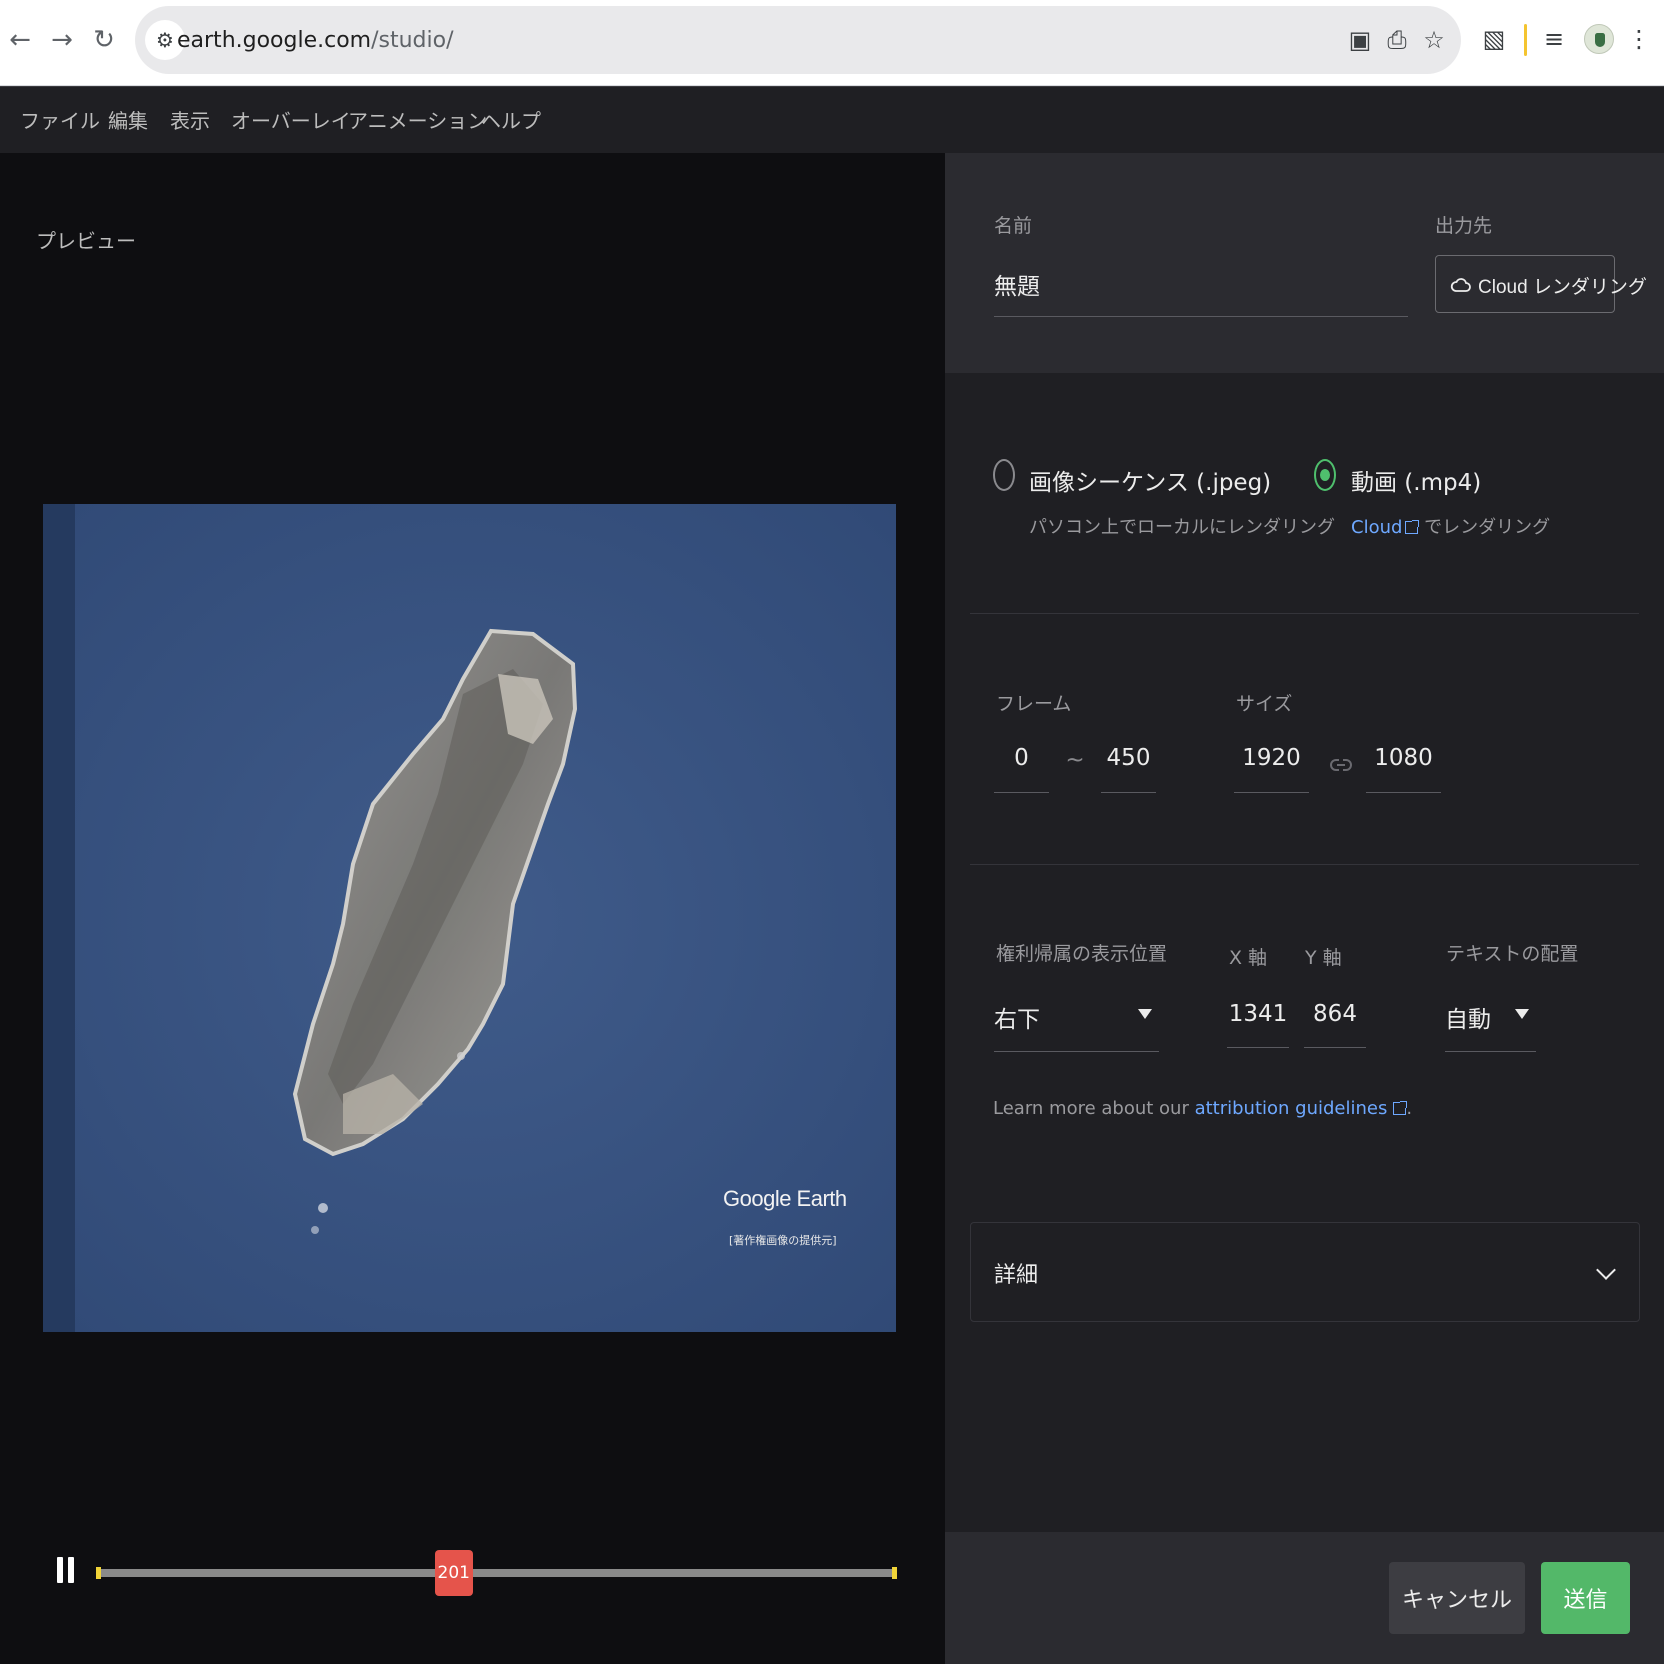  I want to click on toolbar-separator, so click(1525, 40).